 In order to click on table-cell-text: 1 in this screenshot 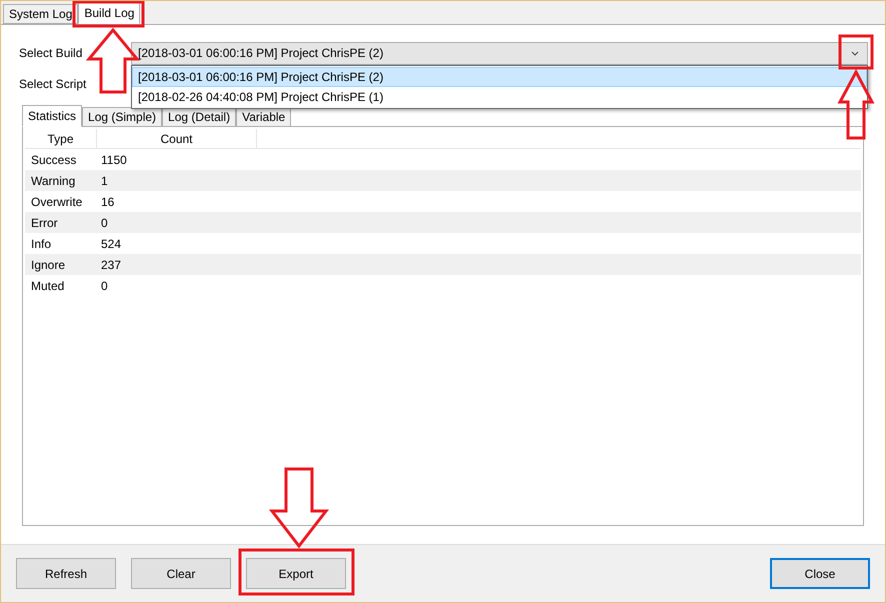, I will do `click(104, 181)`.